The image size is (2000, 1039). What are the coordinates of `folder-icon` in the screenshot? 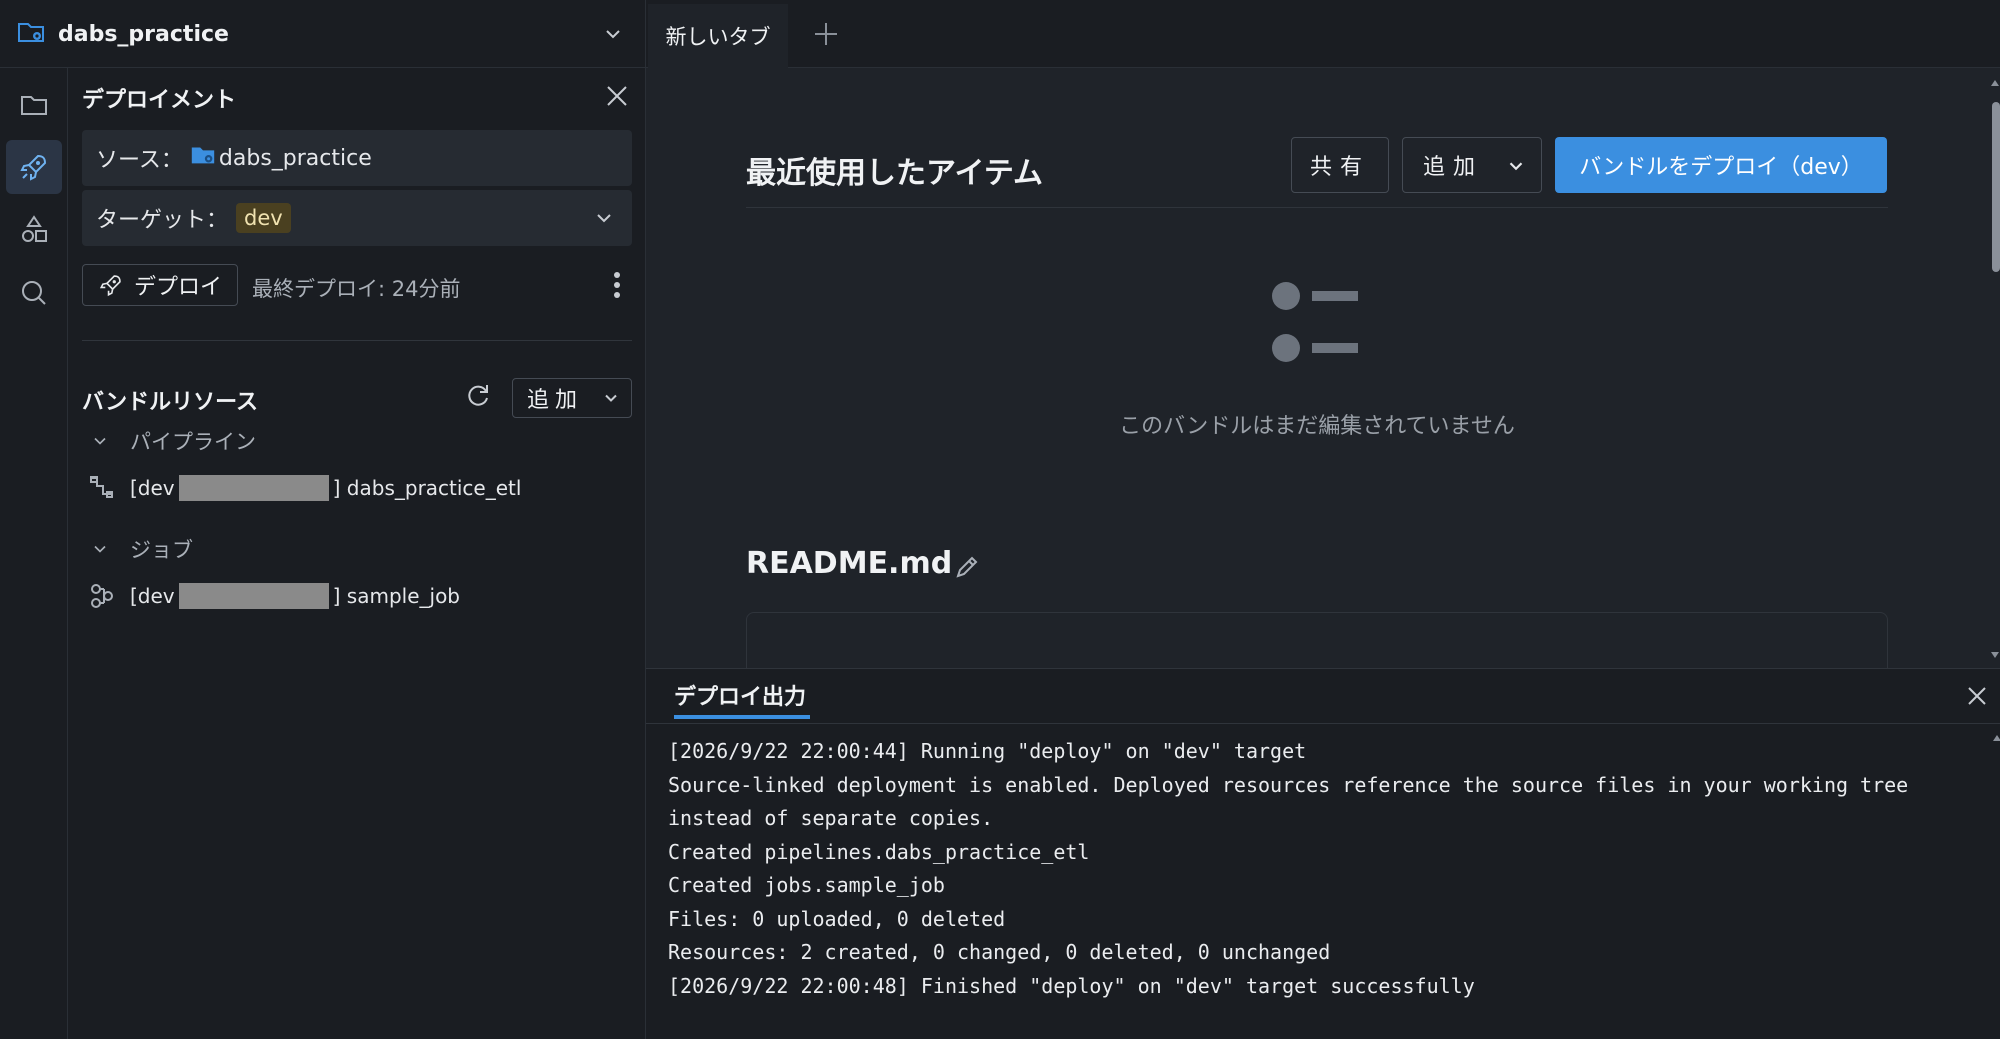 It's located at (34, 105).